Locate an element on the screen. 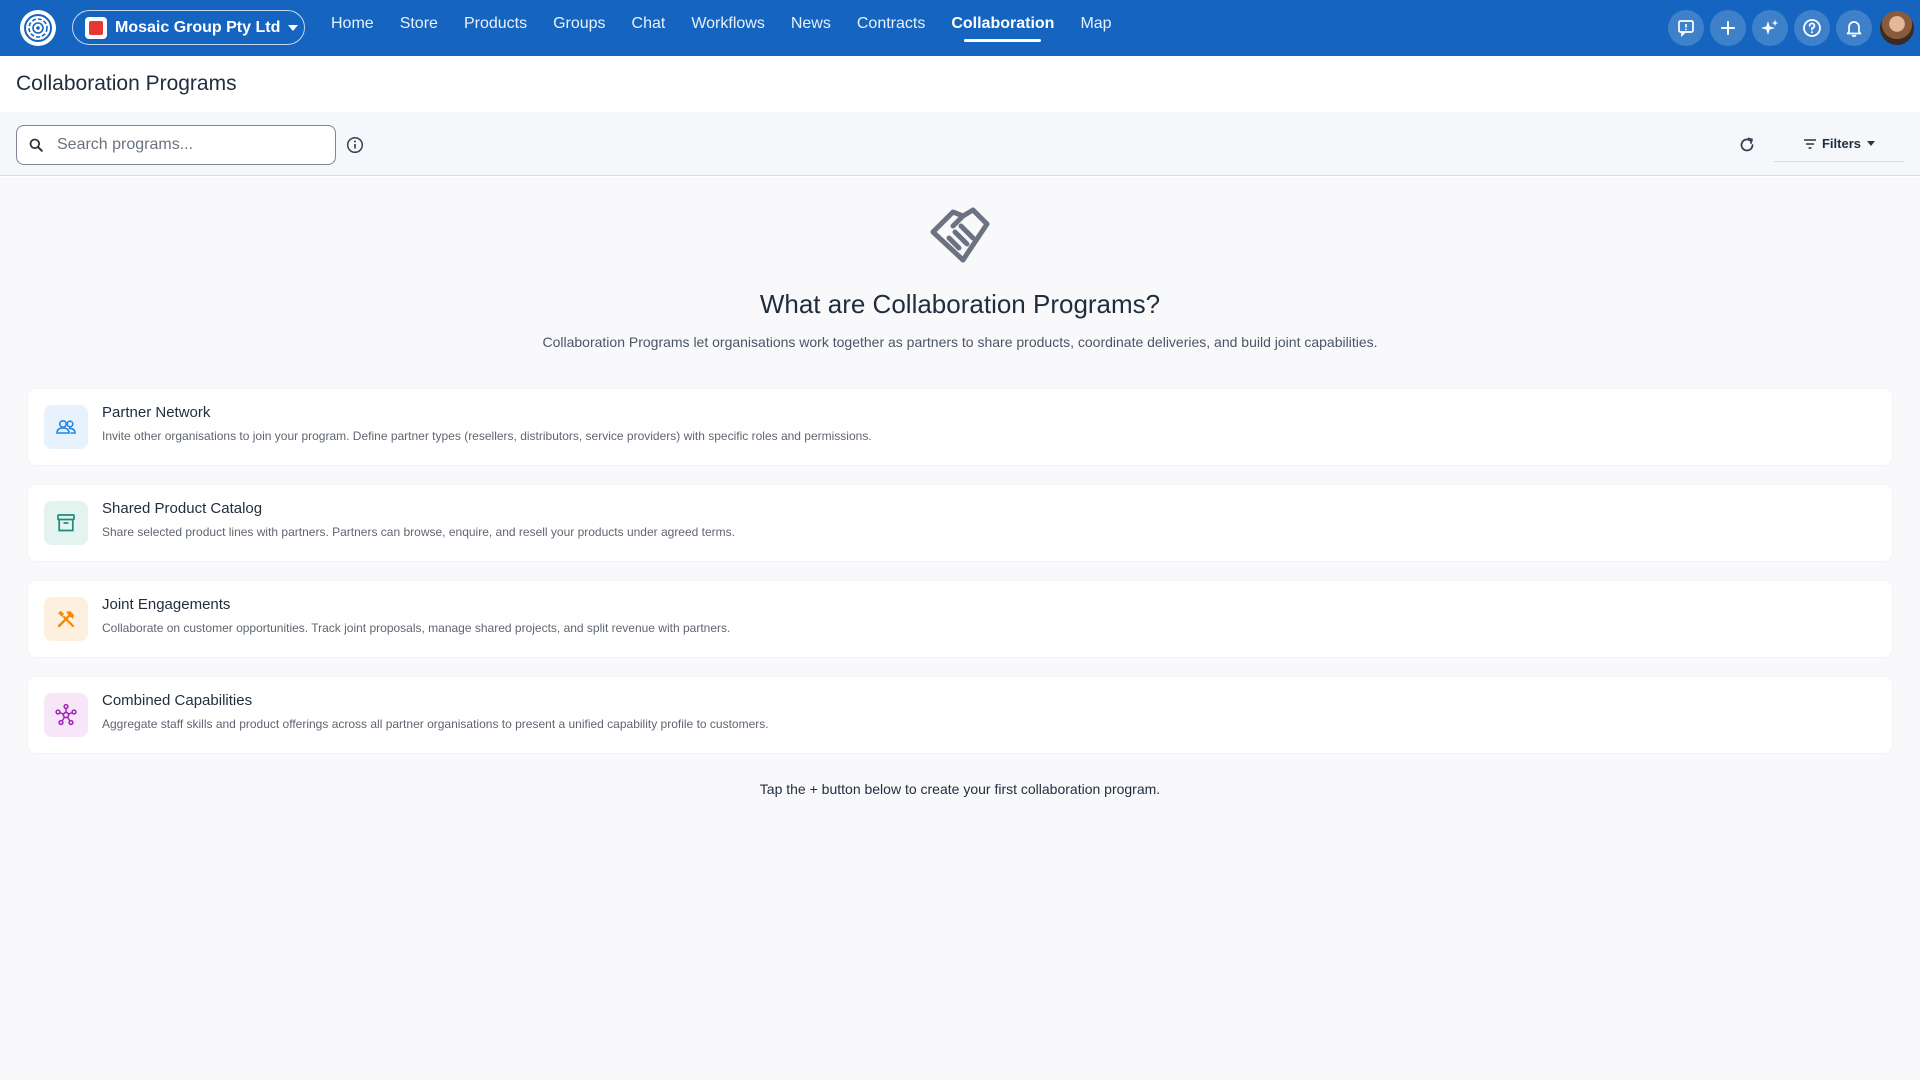 The height and width of the screenshot is (1080, 1920). help-icon is located at coordinates (1812, 28).